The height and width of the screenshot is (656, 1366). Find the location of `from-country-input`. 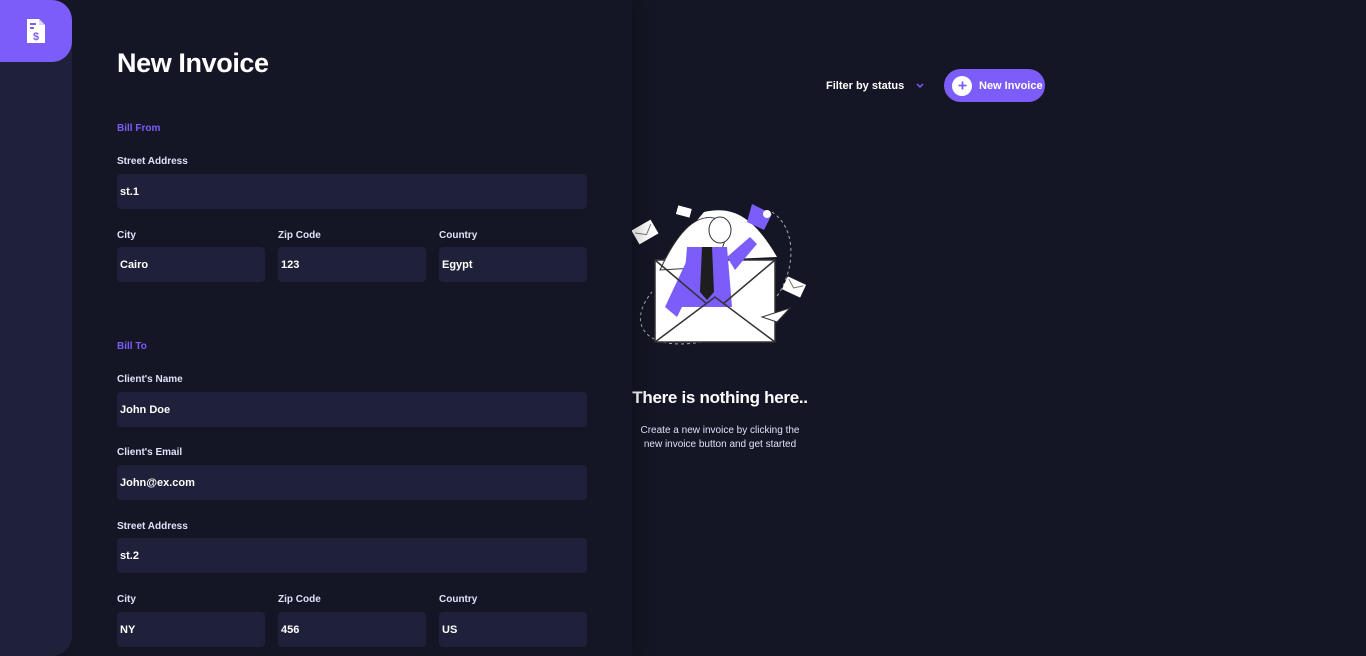

from-country-input is located at coordinates (513, 264).